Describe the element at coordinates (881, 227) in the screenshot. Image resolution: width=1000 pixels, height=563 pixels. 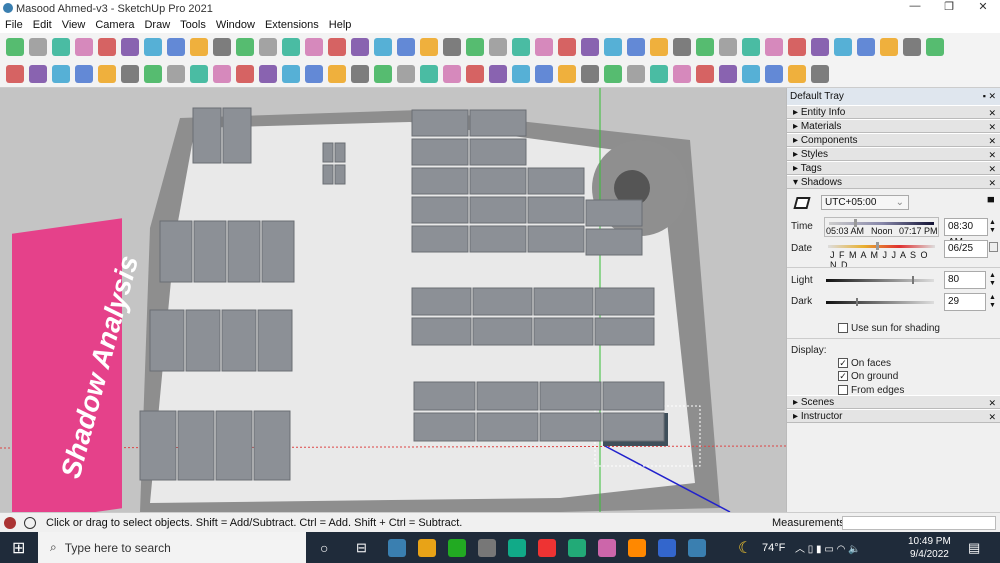
I see `time-slider: 05:03 AM Noon 07:17 PM` at that location.